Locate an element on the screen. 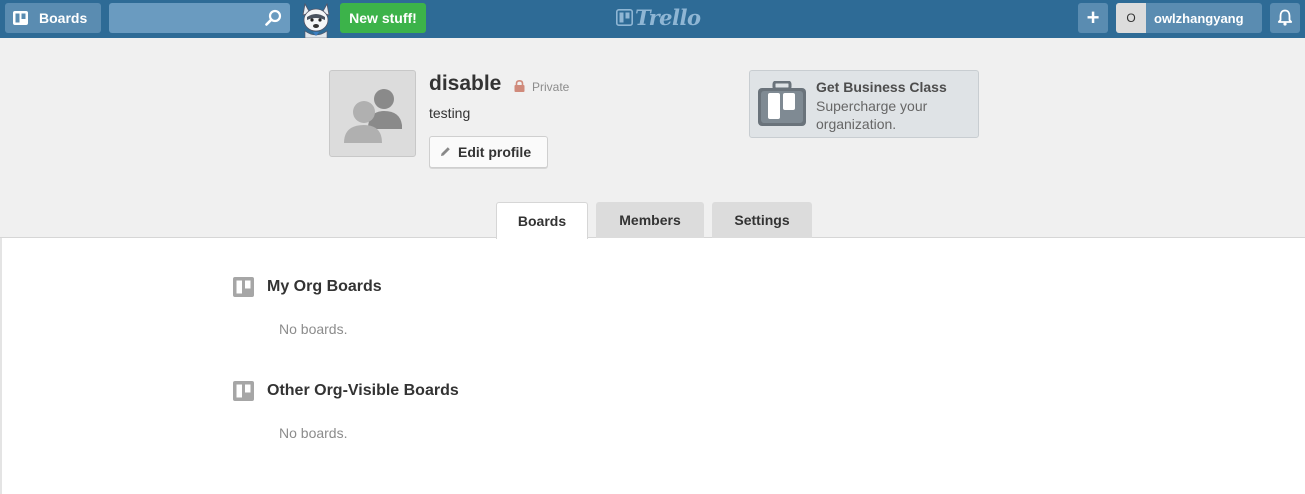 The height and width of the screenshot is (494, 1305). briefcase-icon is located at coordinates (782, 103).